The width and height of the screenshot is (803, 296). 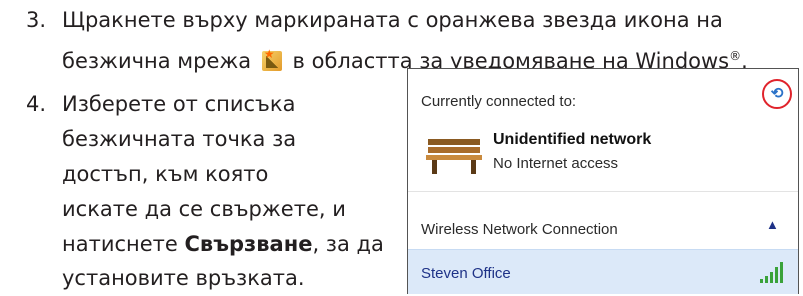 What do you see at coordinates (36, 20) in the screenshot?
I see `step-number: 3.` at bounding box center [36, 20].